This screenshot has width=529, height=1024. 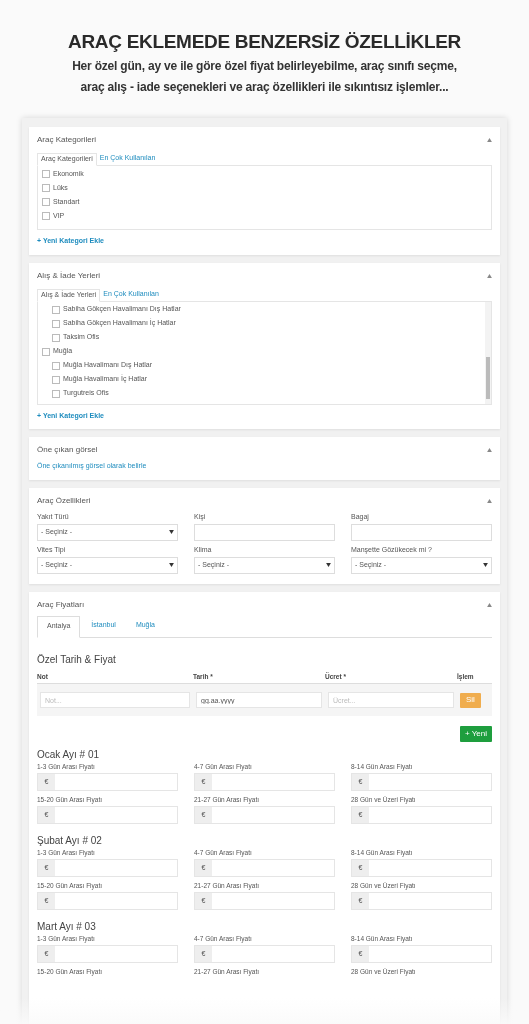 I want to click on panel-title: Araç Kategorileri, so click(x=67, y=140).